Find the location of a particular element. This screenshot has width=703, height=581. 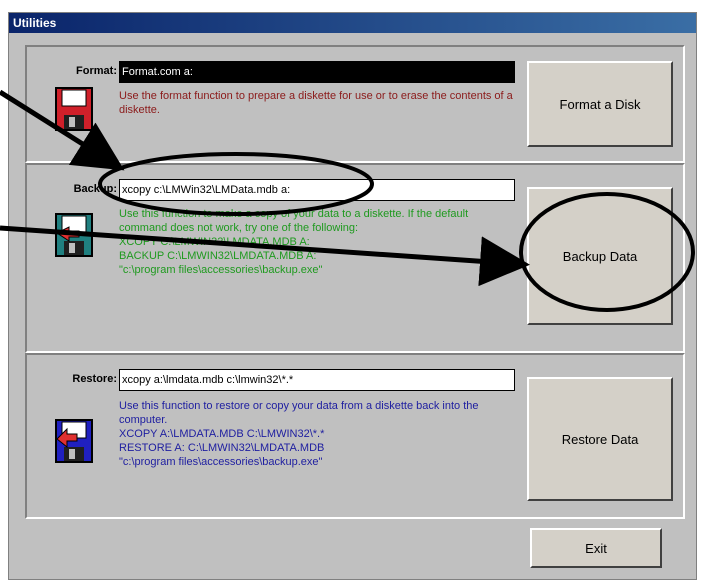

format-disk-button: Format a Disk is located at coordinates (600, 104).